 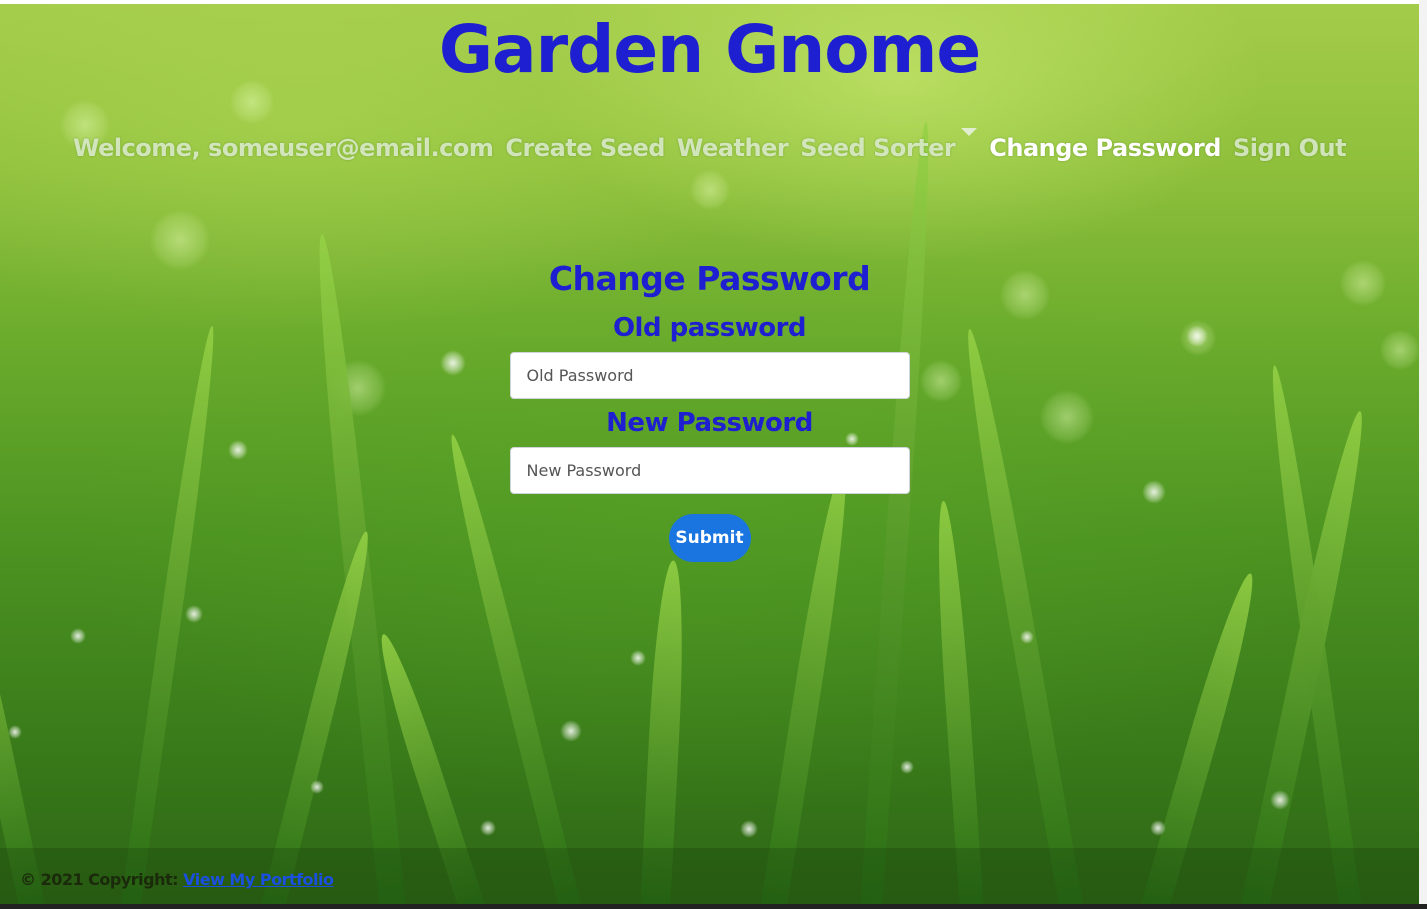 What do you see at coordinates (585, 148) in the screenshot?
I see `nav-create-seed: Create Seed` at bounding box center [585, 148].